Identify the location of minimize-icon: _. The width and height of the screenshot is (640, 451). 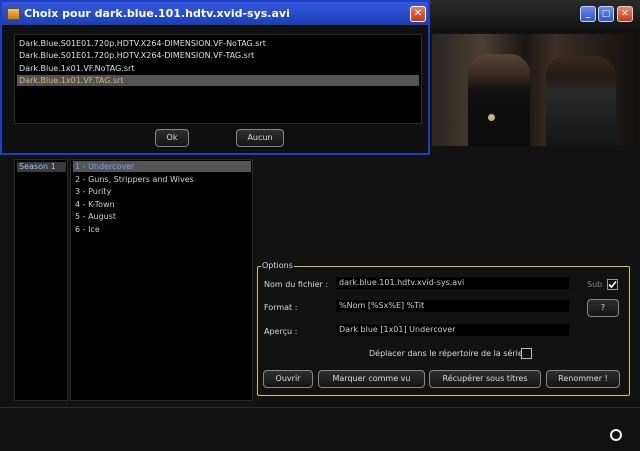
(588, 14).